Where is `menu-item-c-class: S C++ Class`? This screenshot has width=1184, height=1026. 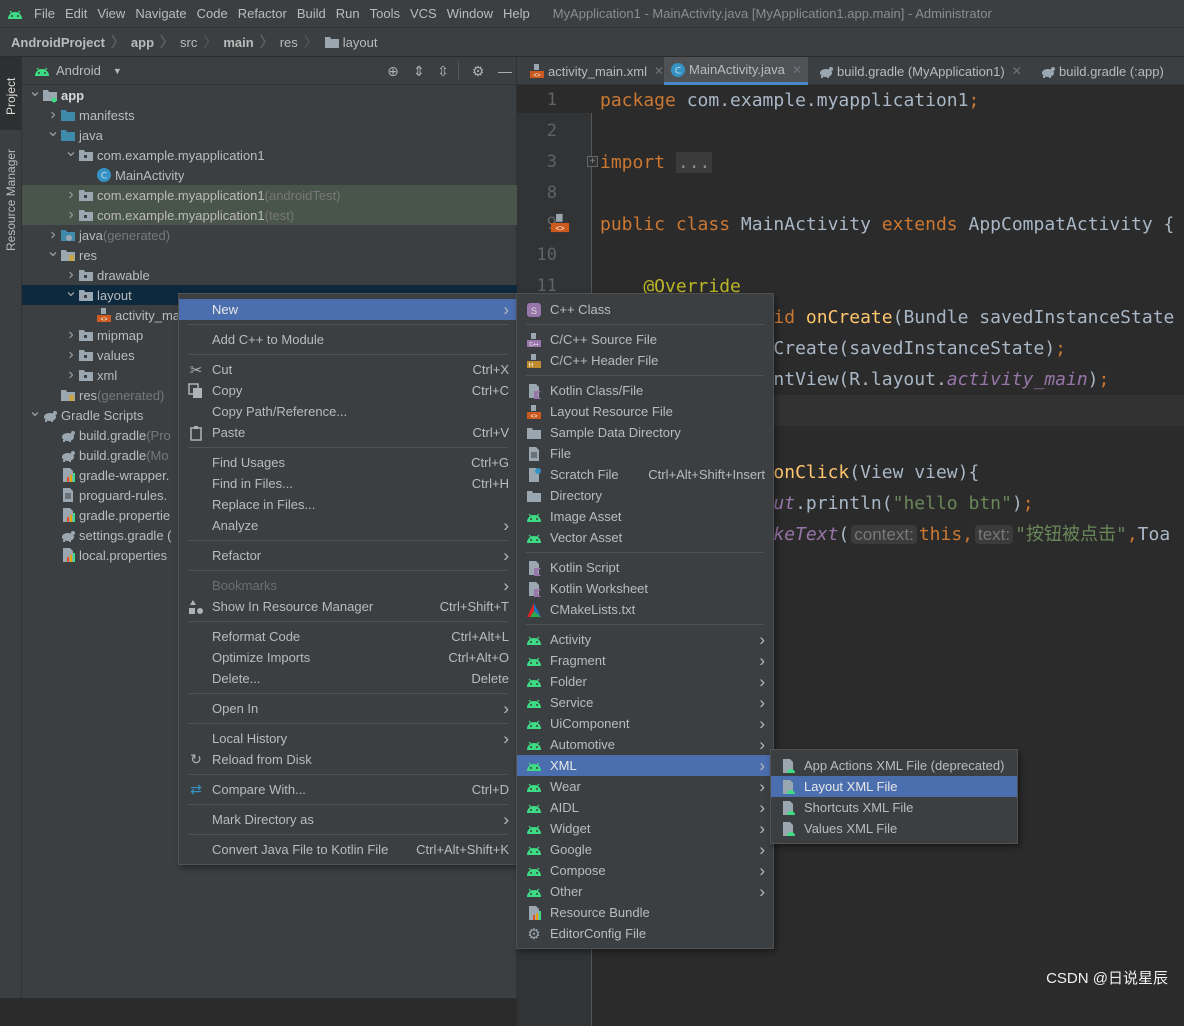 menu-item-c-class: S C++ Class is located at coordinates (645, 309).